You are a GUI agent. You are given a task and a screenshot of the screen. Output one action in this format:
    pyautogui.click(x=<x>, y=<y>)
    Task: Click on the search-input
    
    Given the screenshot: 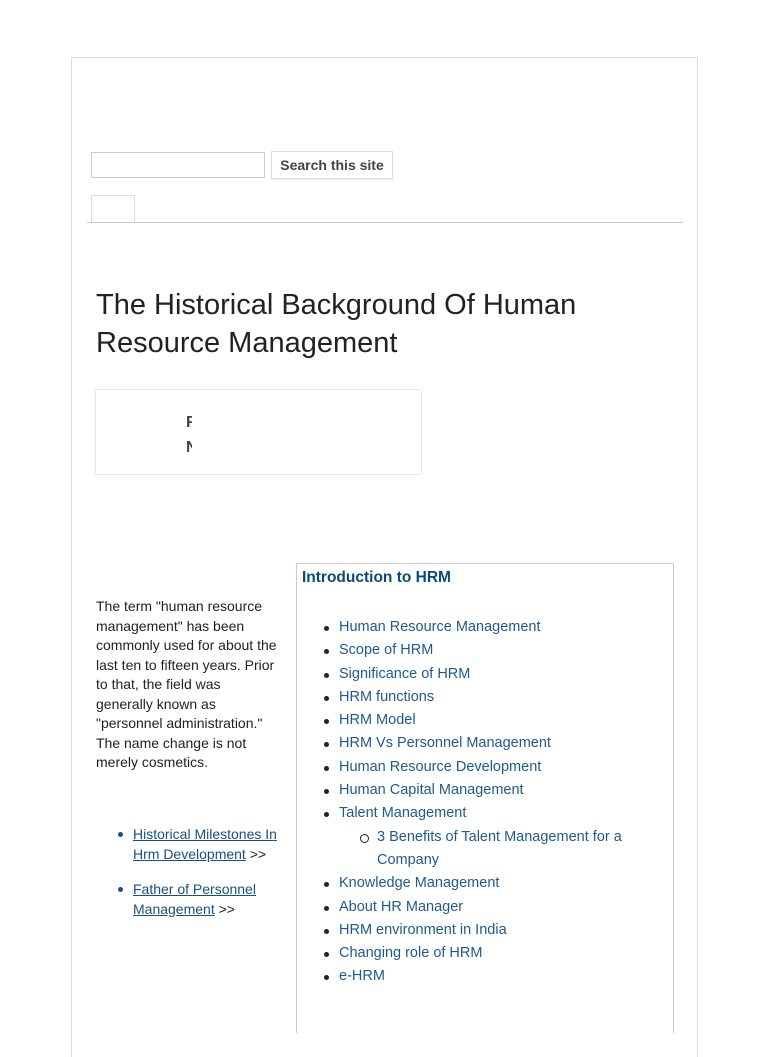 What is the action you would take?
    pyautogui.click(x=178, y=165)
    